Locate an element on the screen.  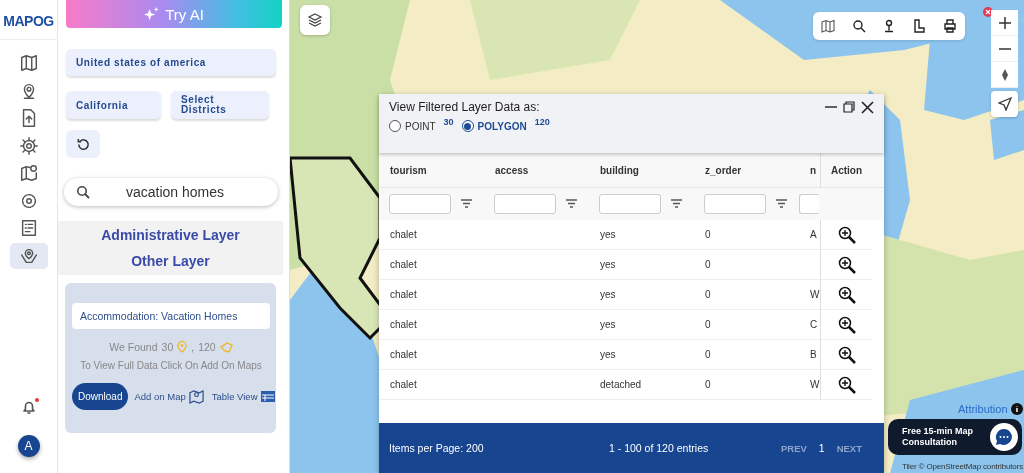
next-button: NEXT is located at coordinates (849, 448).